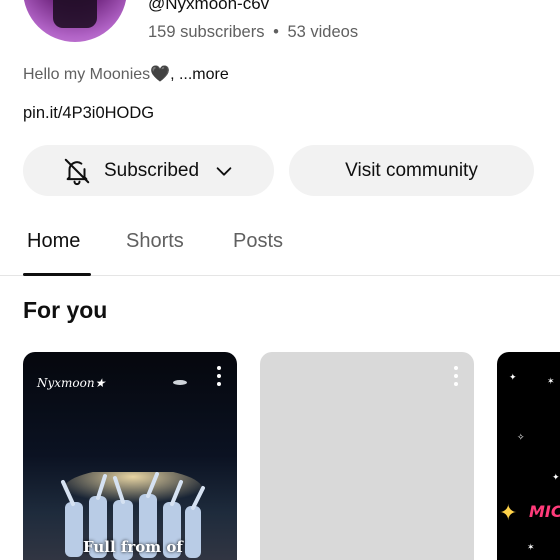  What do you see at coordinates (75, 14) in the screenshot?
I see `avatar-figure` at bounding box center [75, 14].